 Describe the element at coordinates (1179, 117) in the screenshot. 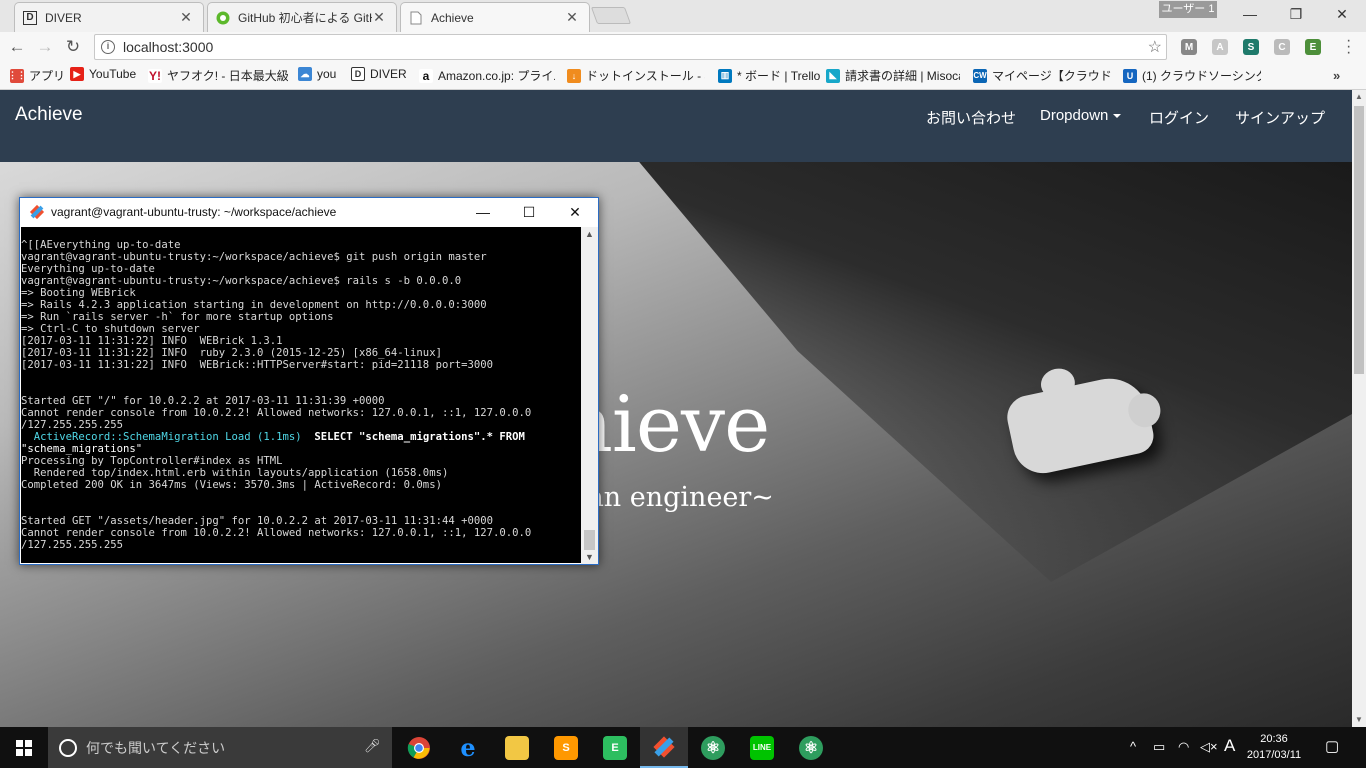

I see `nav-login-link: ログイン` at that location.